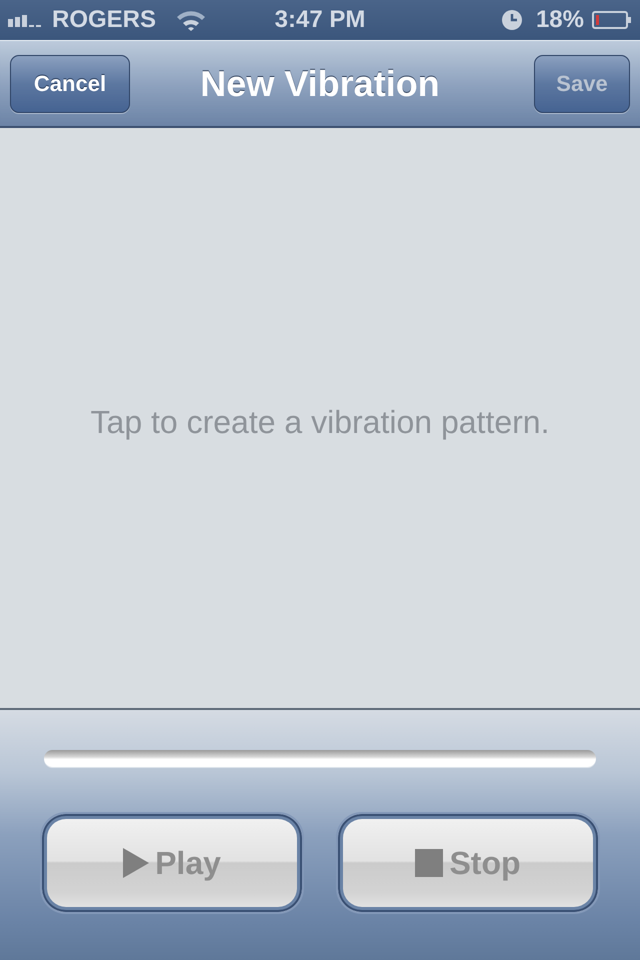 The height and width of the screenshot is (960, 640). I want to click on play-icon, so click(136, 863).